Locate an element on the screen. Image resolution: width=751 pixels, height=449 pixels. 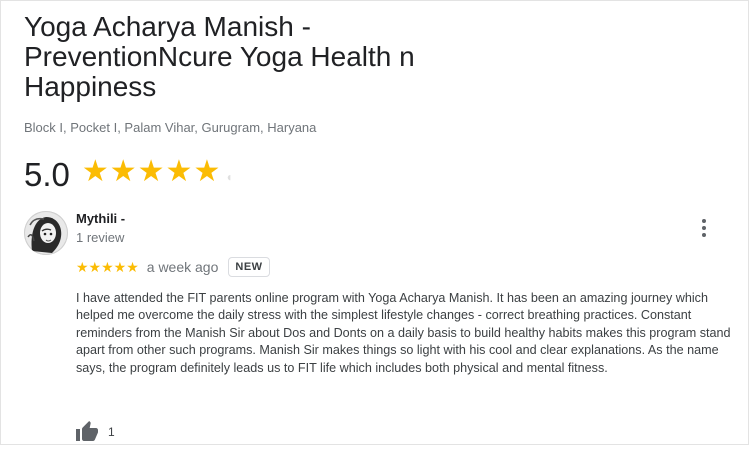
review-stars: ★★★★★ is located at coordinates (107, 266).